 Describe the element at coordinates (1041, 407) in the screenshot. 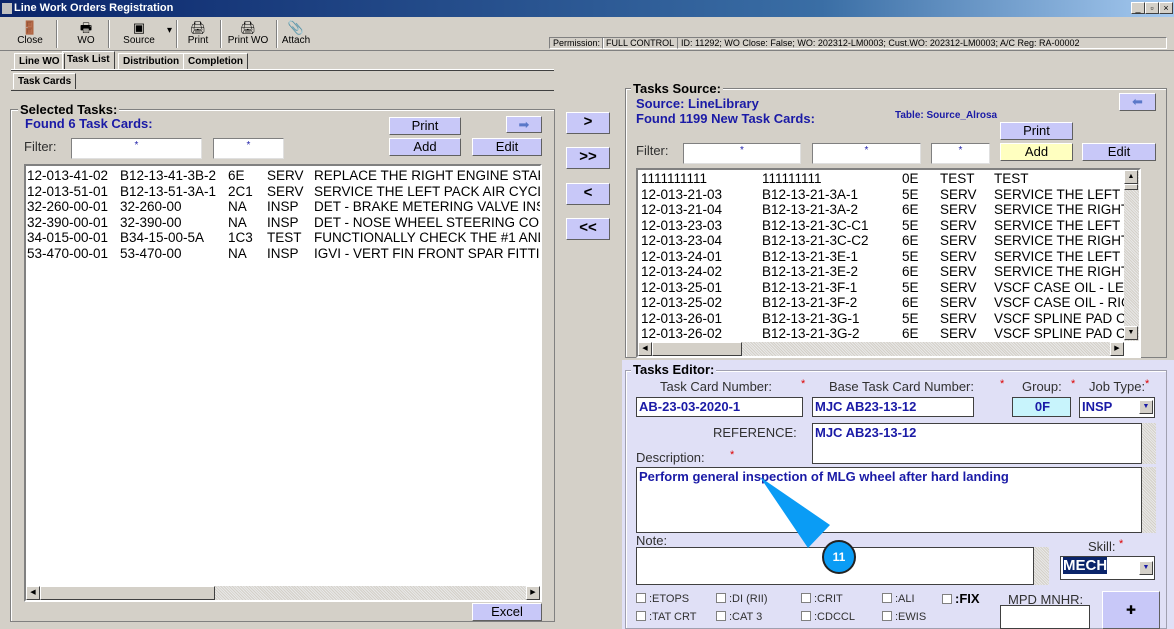

I see `group-input: 0F` at that location.